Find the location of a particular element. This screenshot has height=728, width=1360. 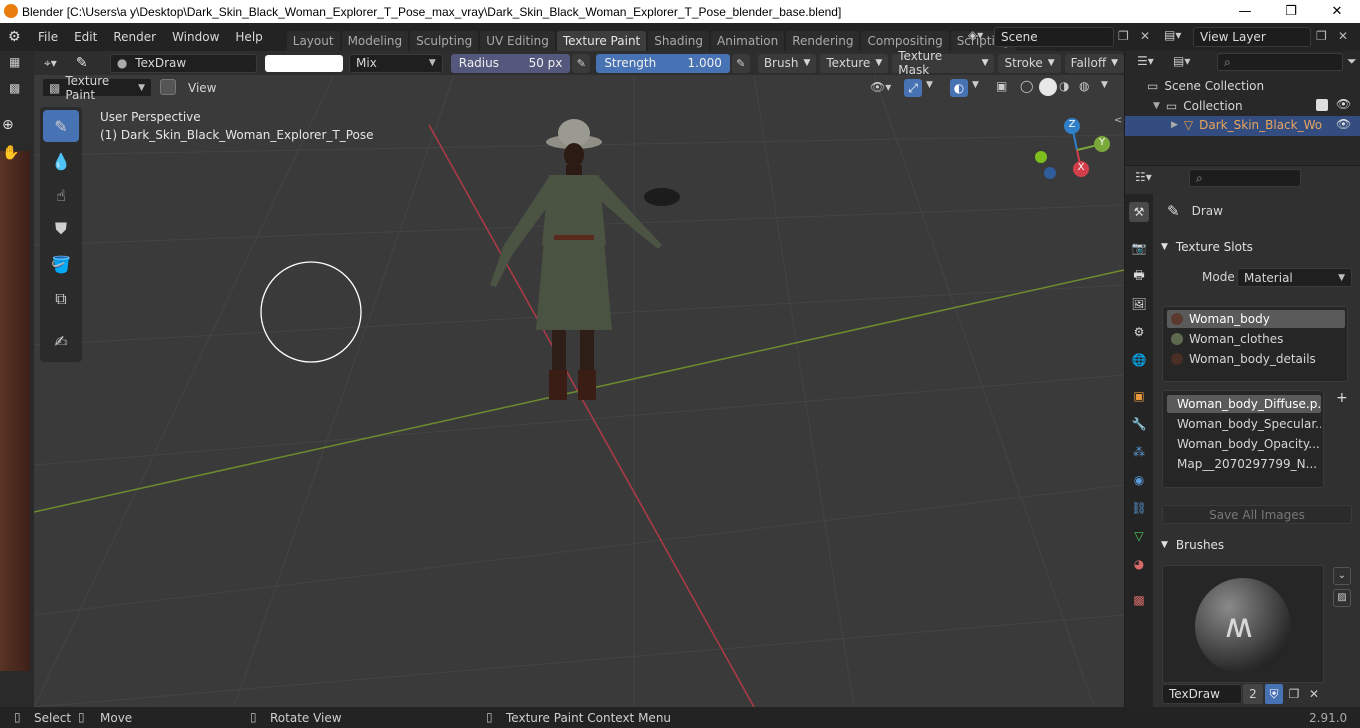

collection-row: ▼ ▭ Collection is located at coordinates (1198, 106).